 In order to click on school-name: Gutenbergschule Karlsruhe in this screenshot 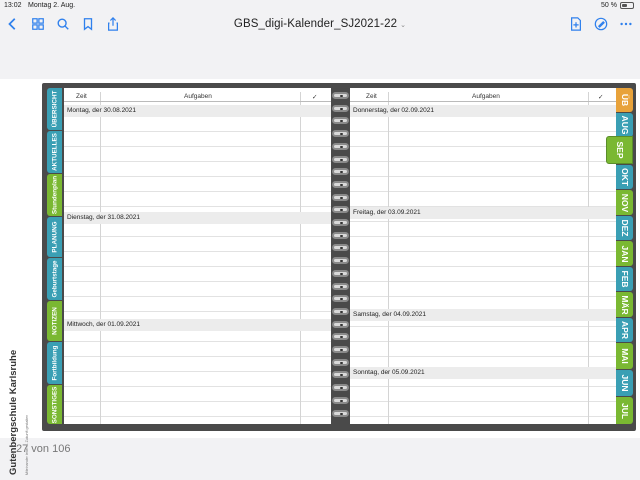, I will do `click(13, 412)`.